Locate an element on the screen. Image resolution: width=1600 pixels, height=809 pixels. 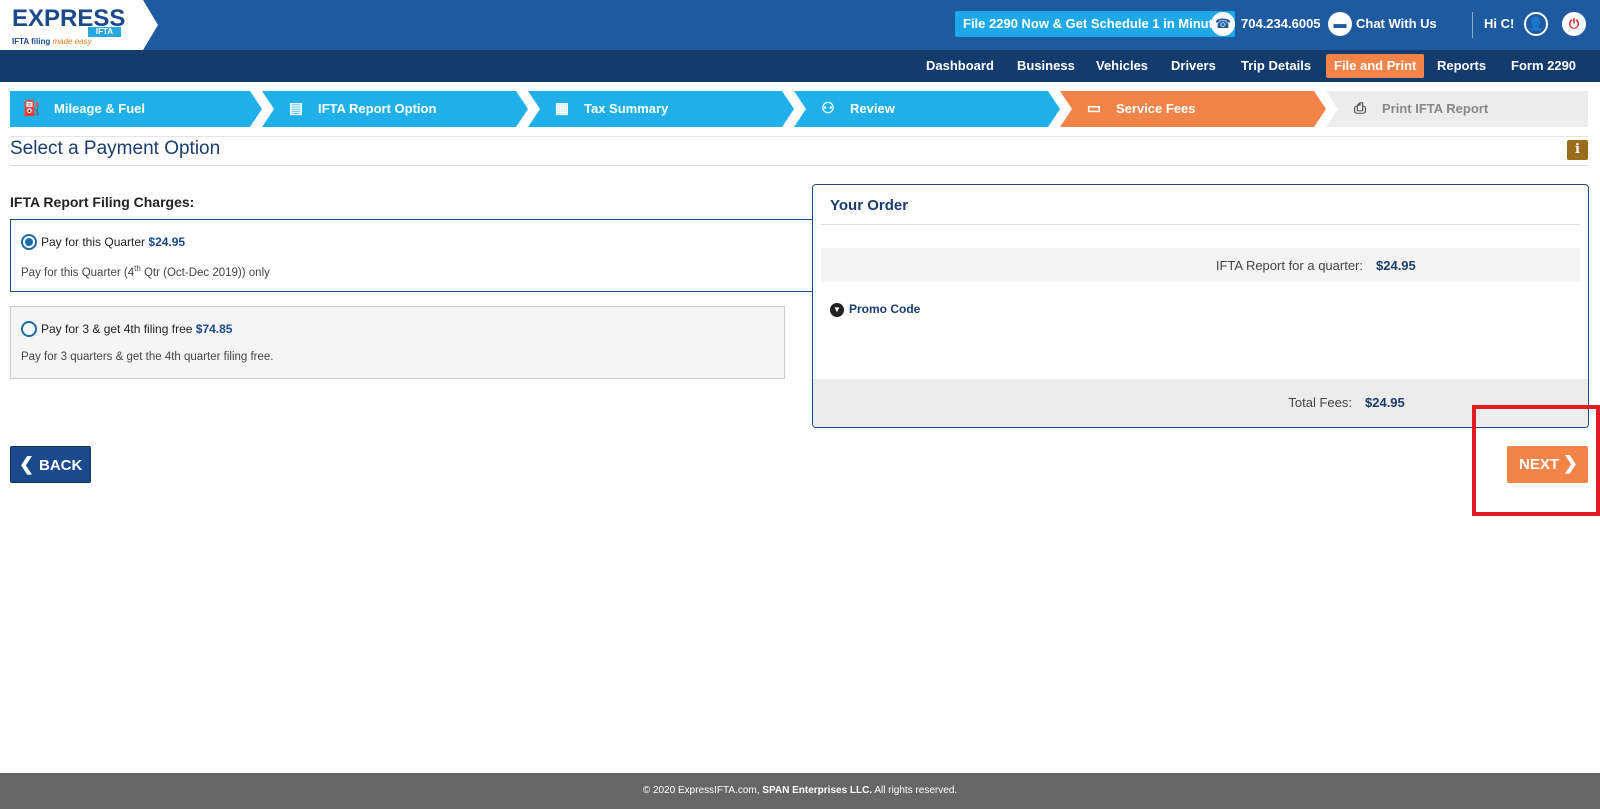
total-label: Total Fees: is located at coordinates (1320, 402).